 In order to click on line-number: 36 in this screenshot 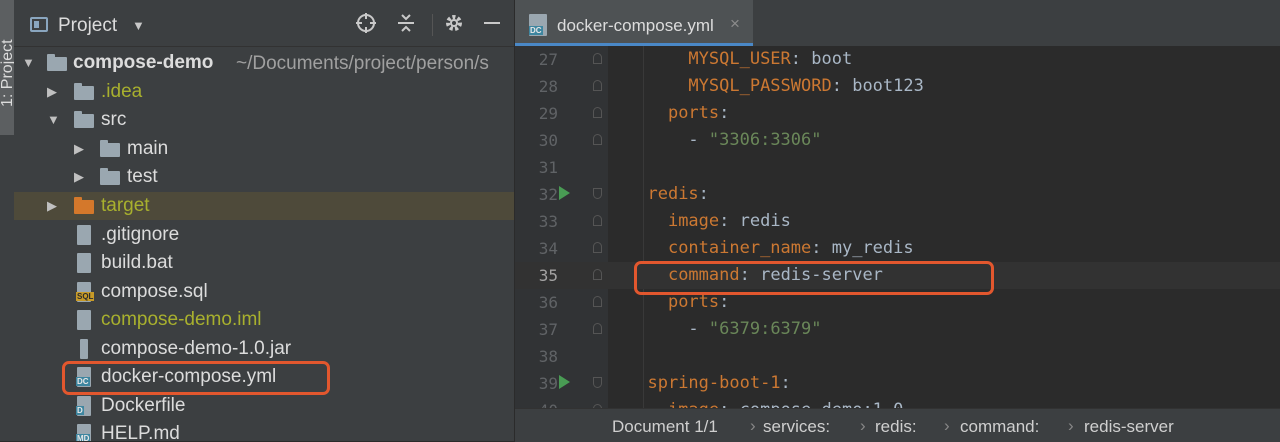, I will do `click(548, 302)`.